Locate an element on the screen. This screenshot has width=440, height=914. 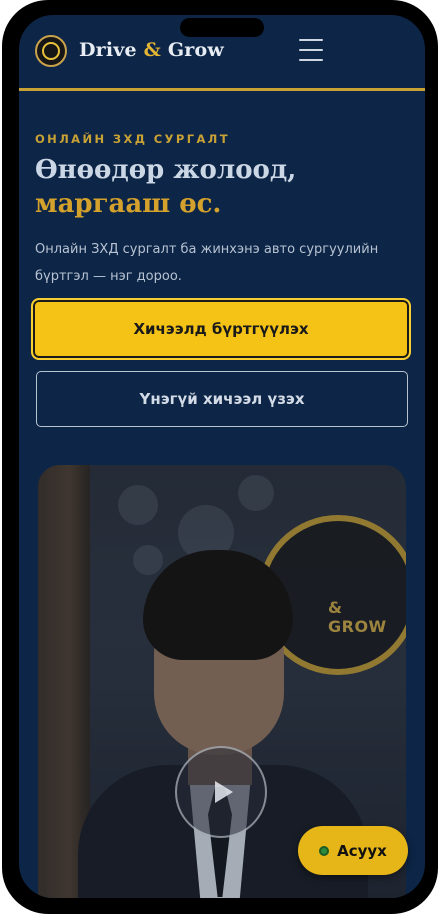
free-lesson-button: Үнэгүй хичээл үзэх is located at coordinates (222, 399).